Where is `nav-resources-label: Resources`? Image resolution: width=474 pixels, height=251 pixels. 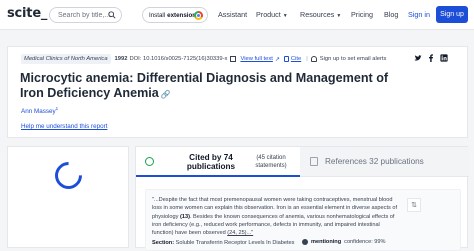 nav-resources-label: Resources is located at coordinates (317, 14).